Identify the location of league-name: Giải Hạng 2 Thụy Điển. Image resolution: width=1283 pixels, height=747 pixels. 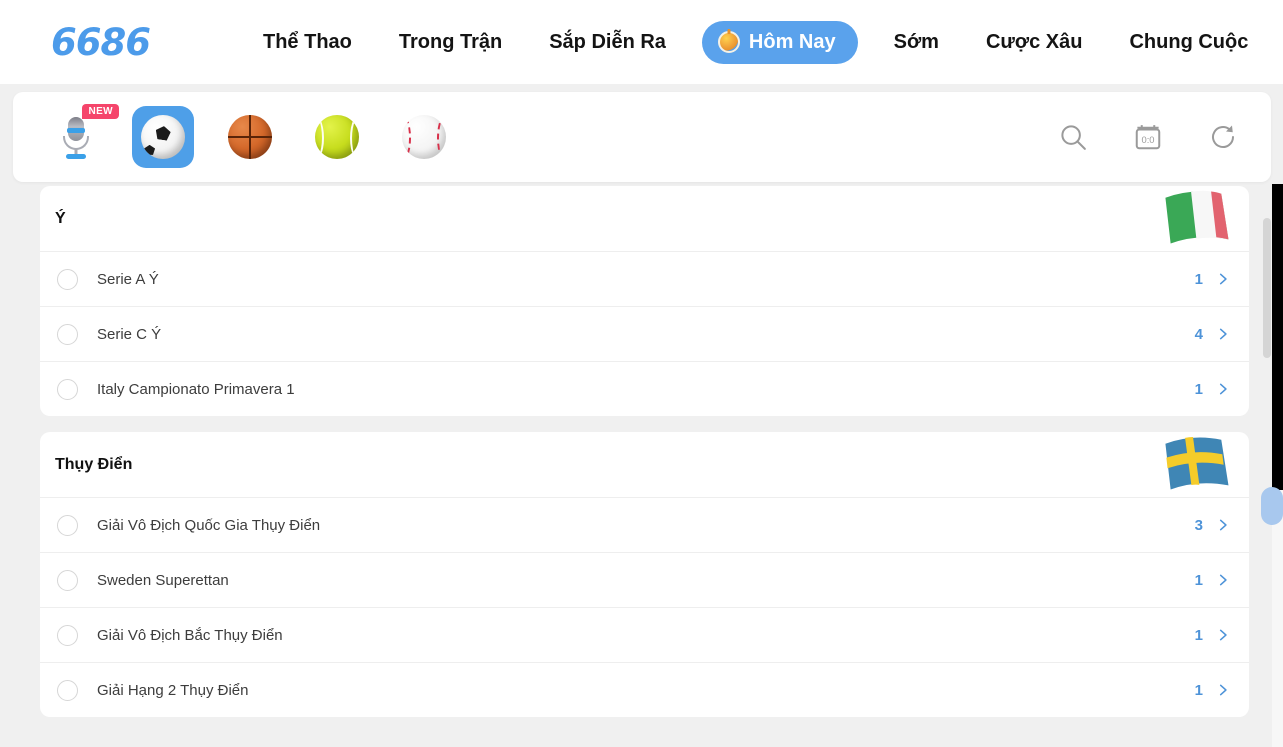
(173, 690).